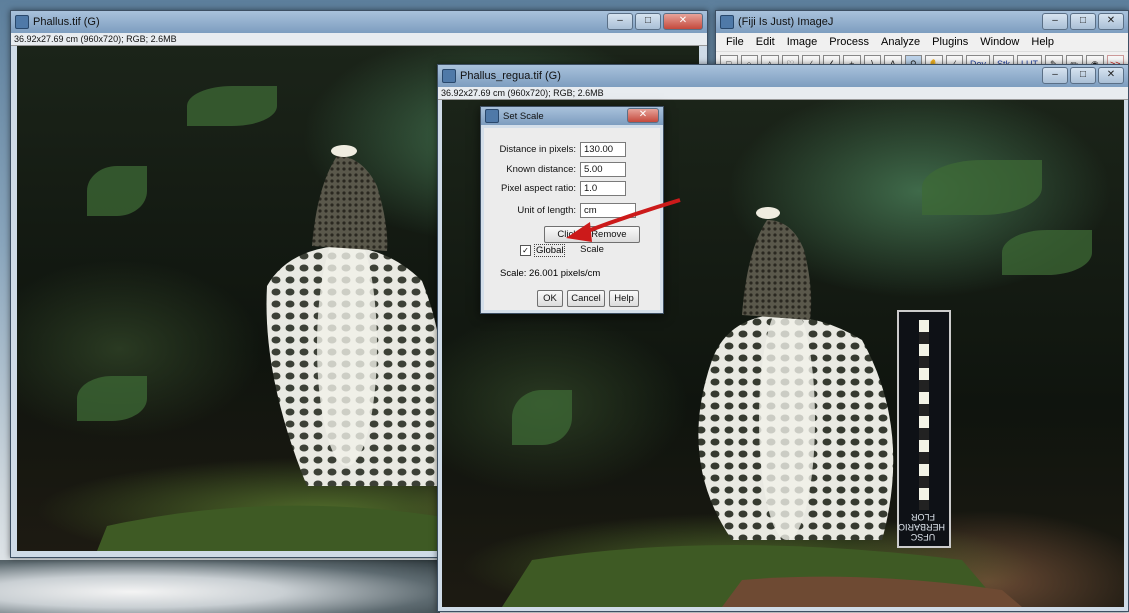 The image size is (1129, 613). I want to click on global-label: Global, so click(550, 250).